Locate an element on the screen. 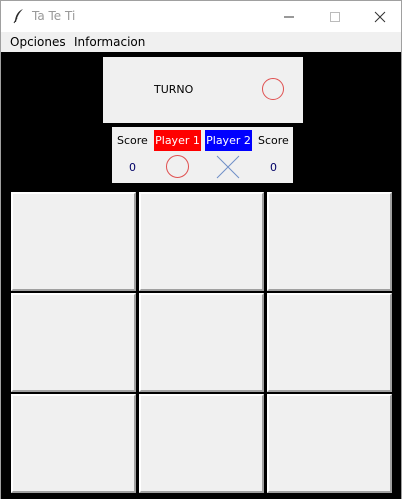  player2-score: 0 is located at coordinates (273, 167).